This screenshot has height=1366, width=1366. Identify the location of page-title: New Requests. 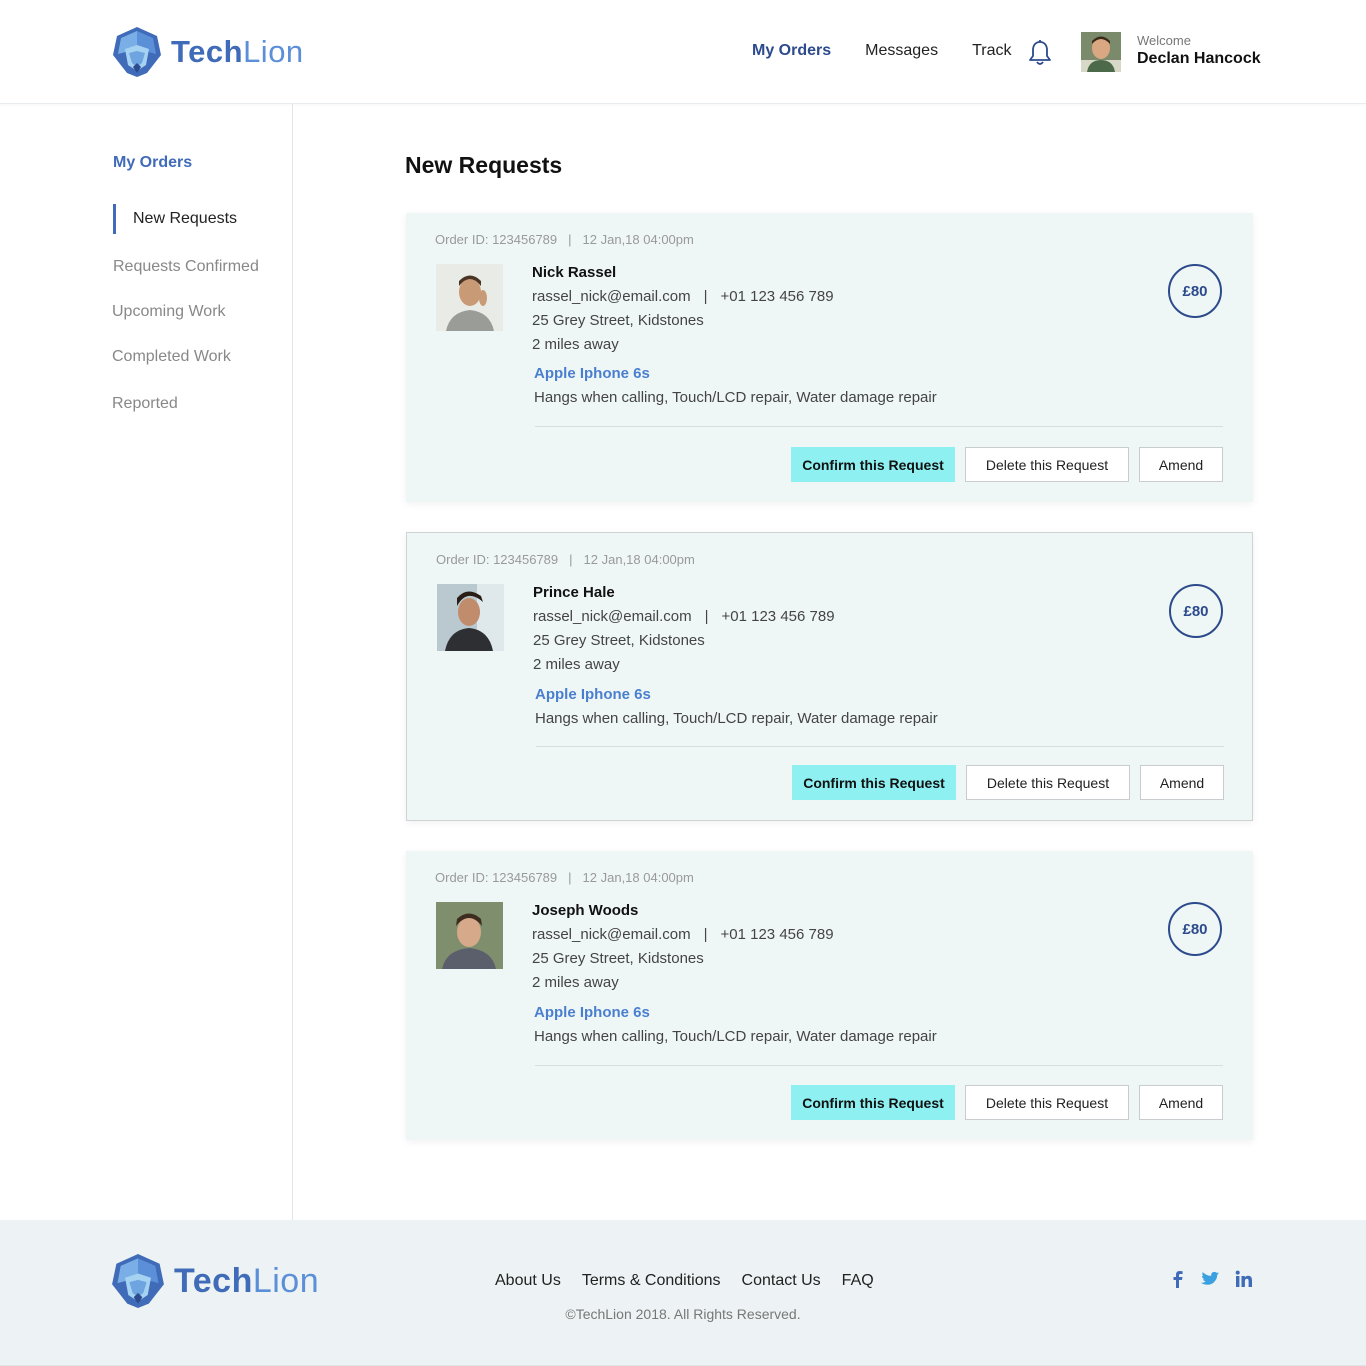
(484, 165).